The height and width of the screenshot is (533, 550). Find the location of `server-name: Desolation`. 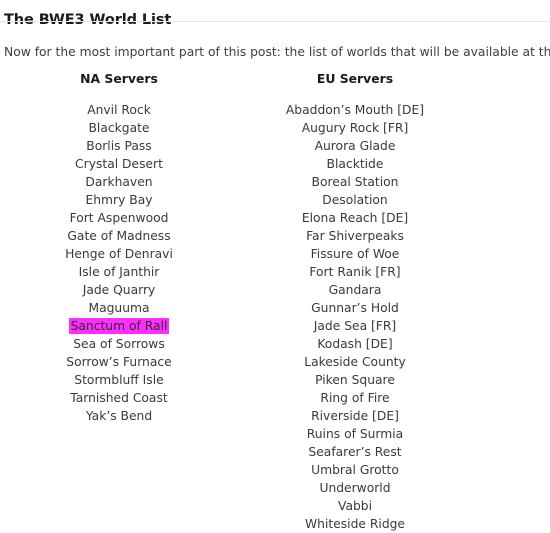

server-name: Desolation is located at coordinates (355, 200).